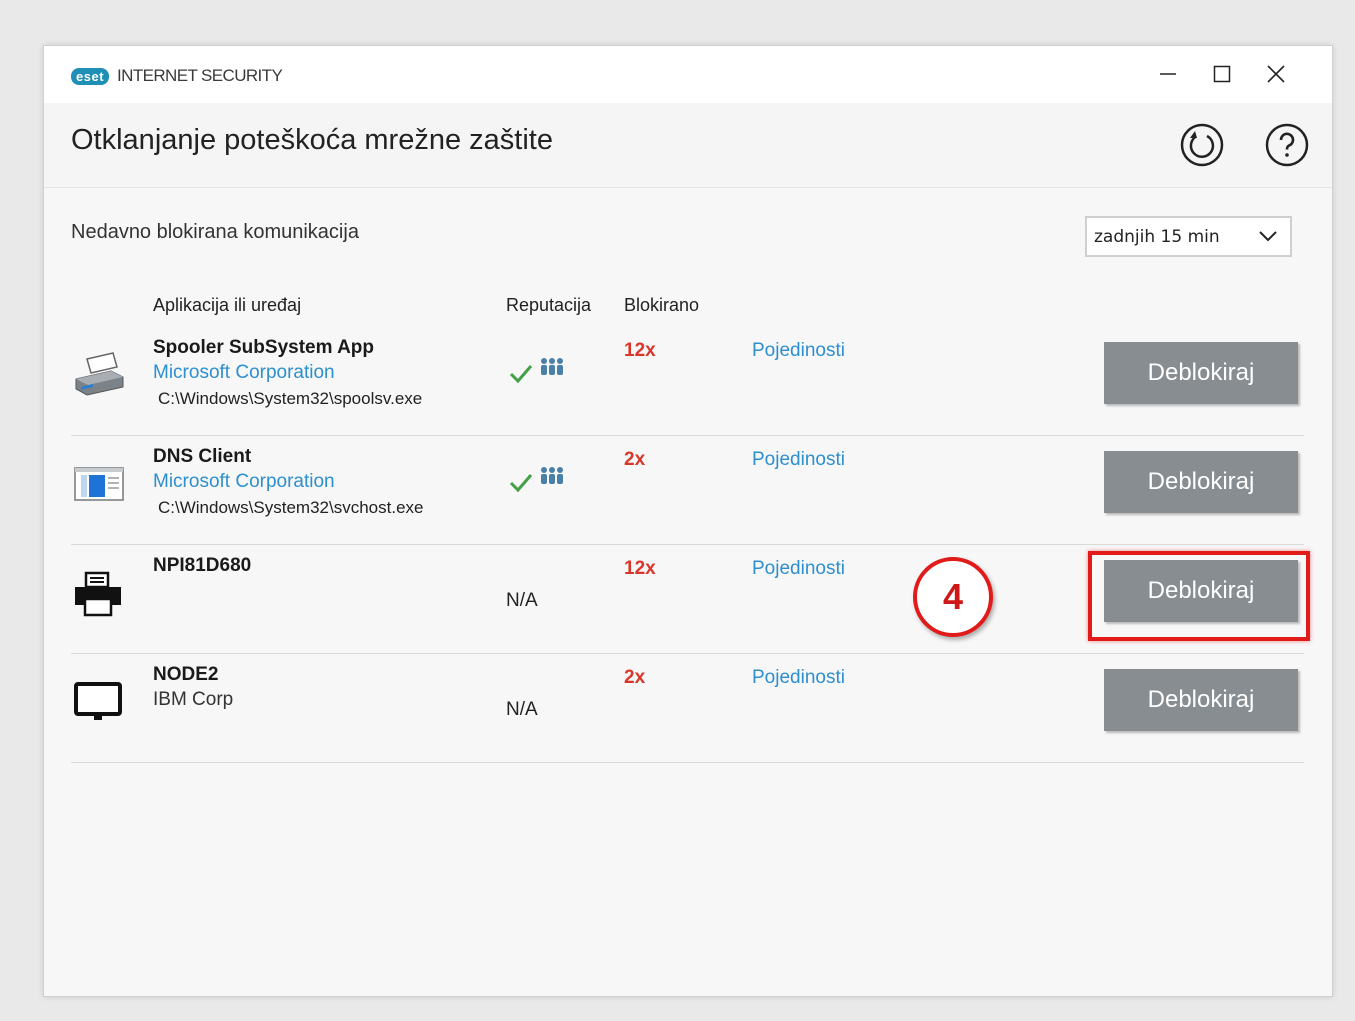  I want to click on row-name: NODE2, so click(186, 674).